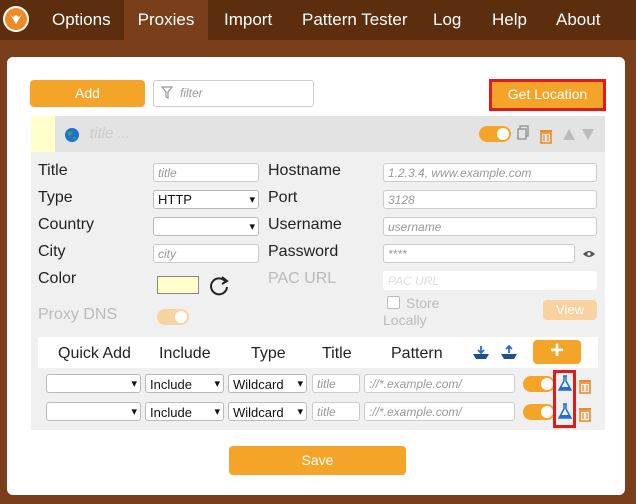 The image size is (636, 504). What do you see at coordinates (178, 285) in the screenshot?
I see `color-picker` at bounding box center [178, 285].